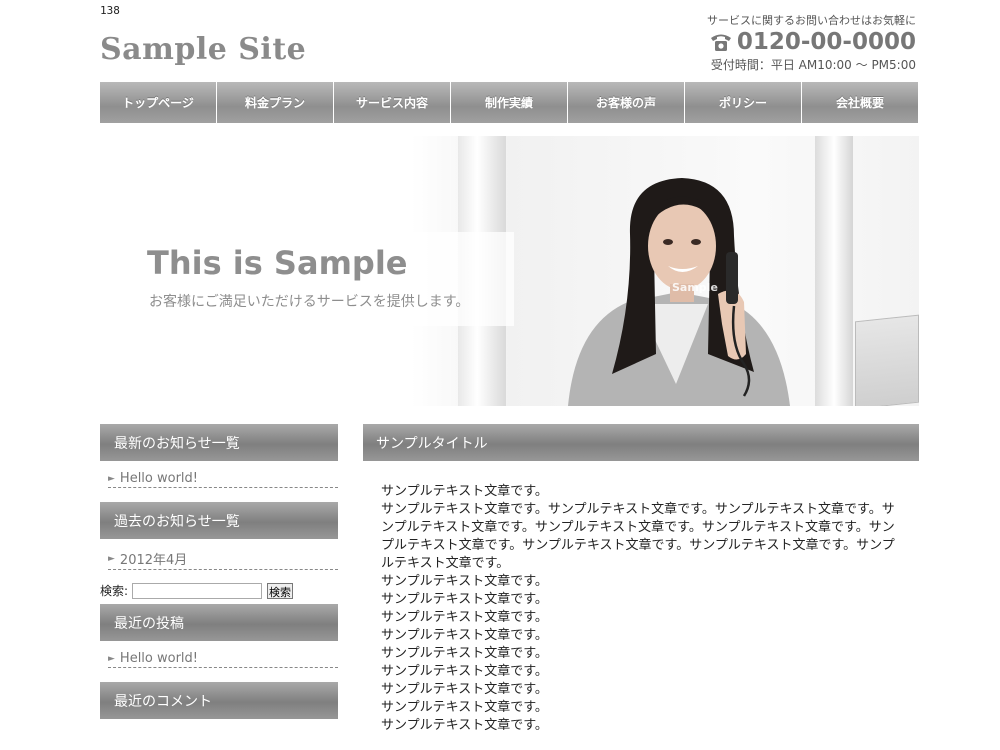 This screenshot has width=1000, height=750. Describe the element at coordinates (641, 442) in the screenshot. I see `main-heading: サンプルタイトル` at that location.